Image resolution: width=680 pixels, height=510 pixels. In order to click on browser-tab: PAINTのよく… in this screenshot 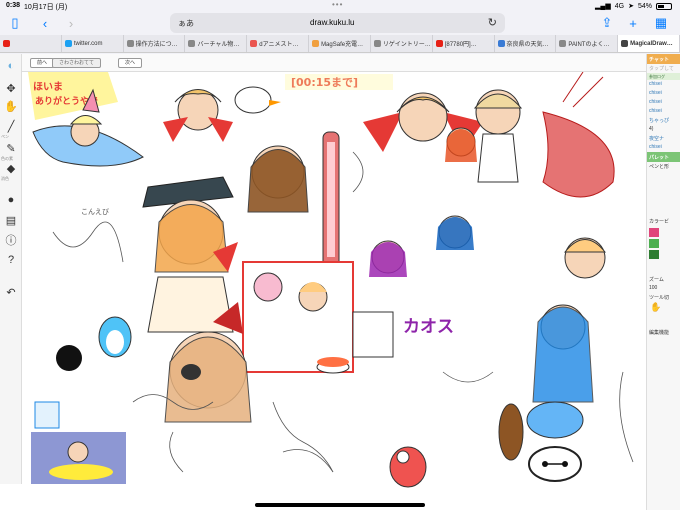, I will do `click(587, 43)`.